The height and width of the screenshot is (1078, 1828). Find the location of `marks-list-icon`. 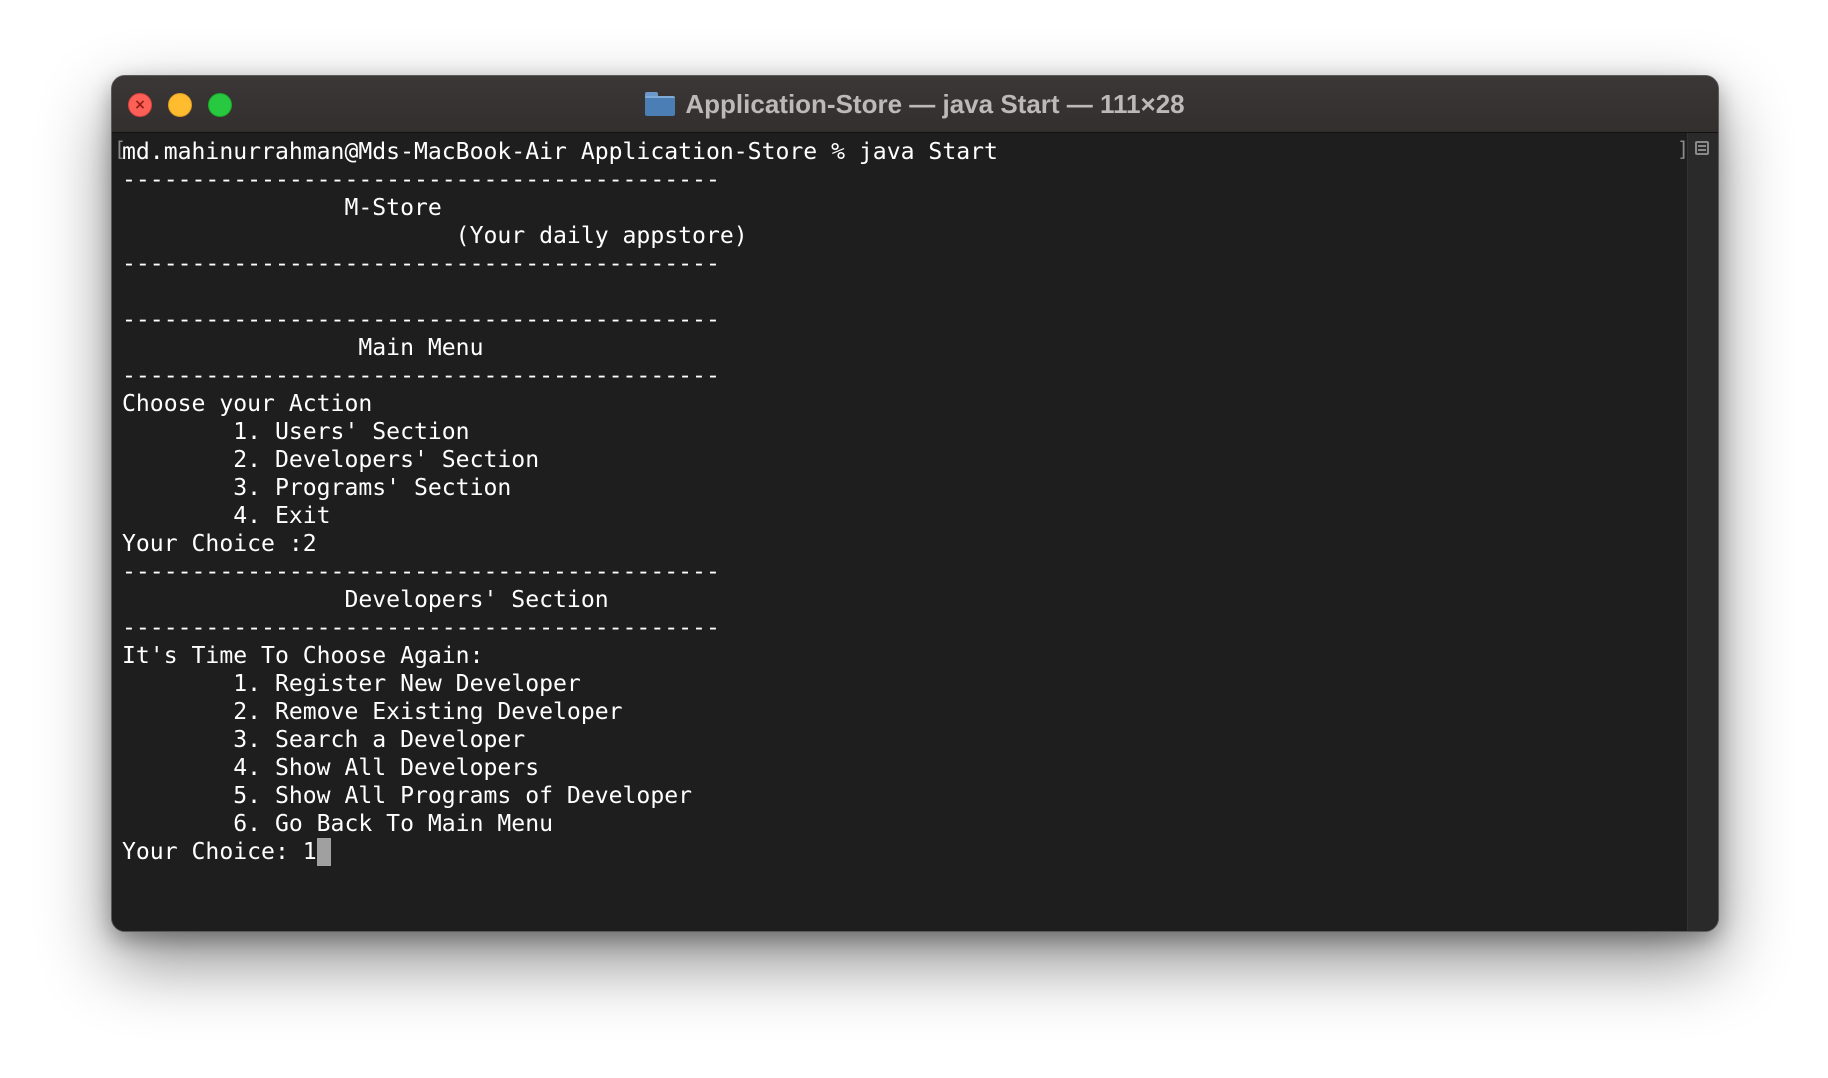

marks-list-icon is located at coordinates (1702, 148).